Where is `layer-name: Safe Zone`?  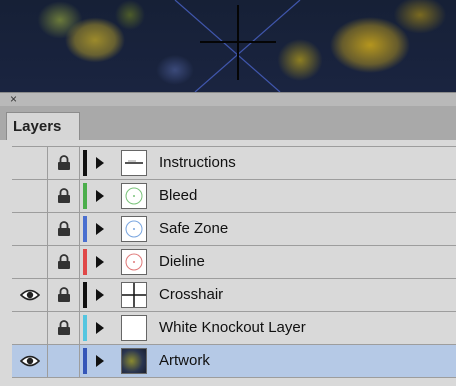 layer-name: Safe Zone is located at coordinates (194, 228).